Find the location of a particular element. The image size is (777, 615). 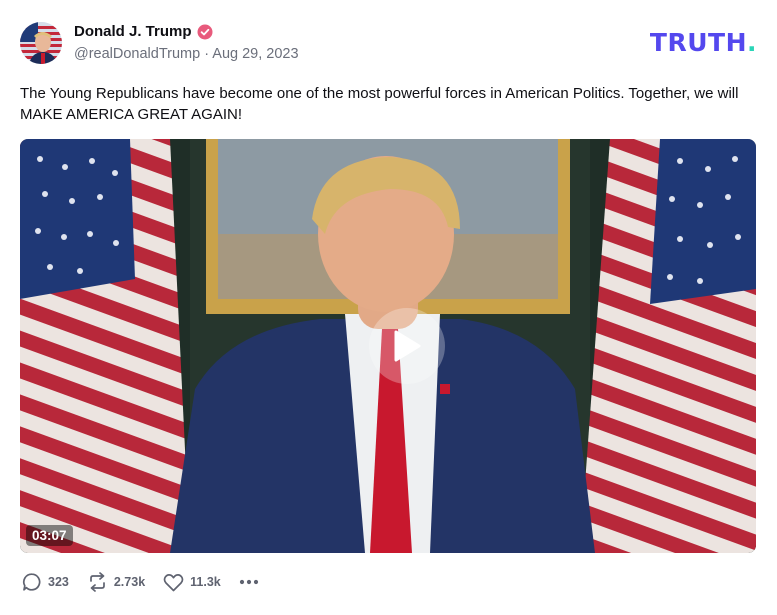

author-name: Donald J. Trump is located at coordinates (133, 31).